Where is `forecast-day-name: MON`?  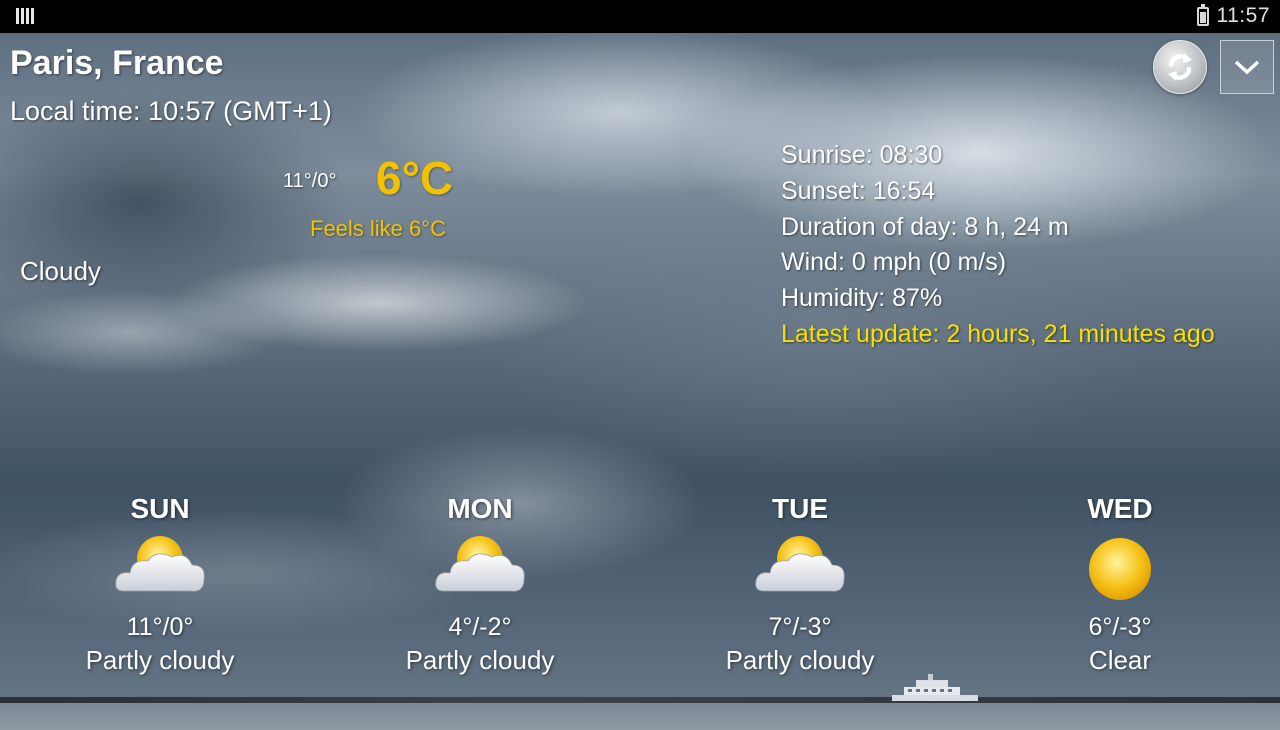
forecast-day-name: MON is located at coordinates (480, 508).